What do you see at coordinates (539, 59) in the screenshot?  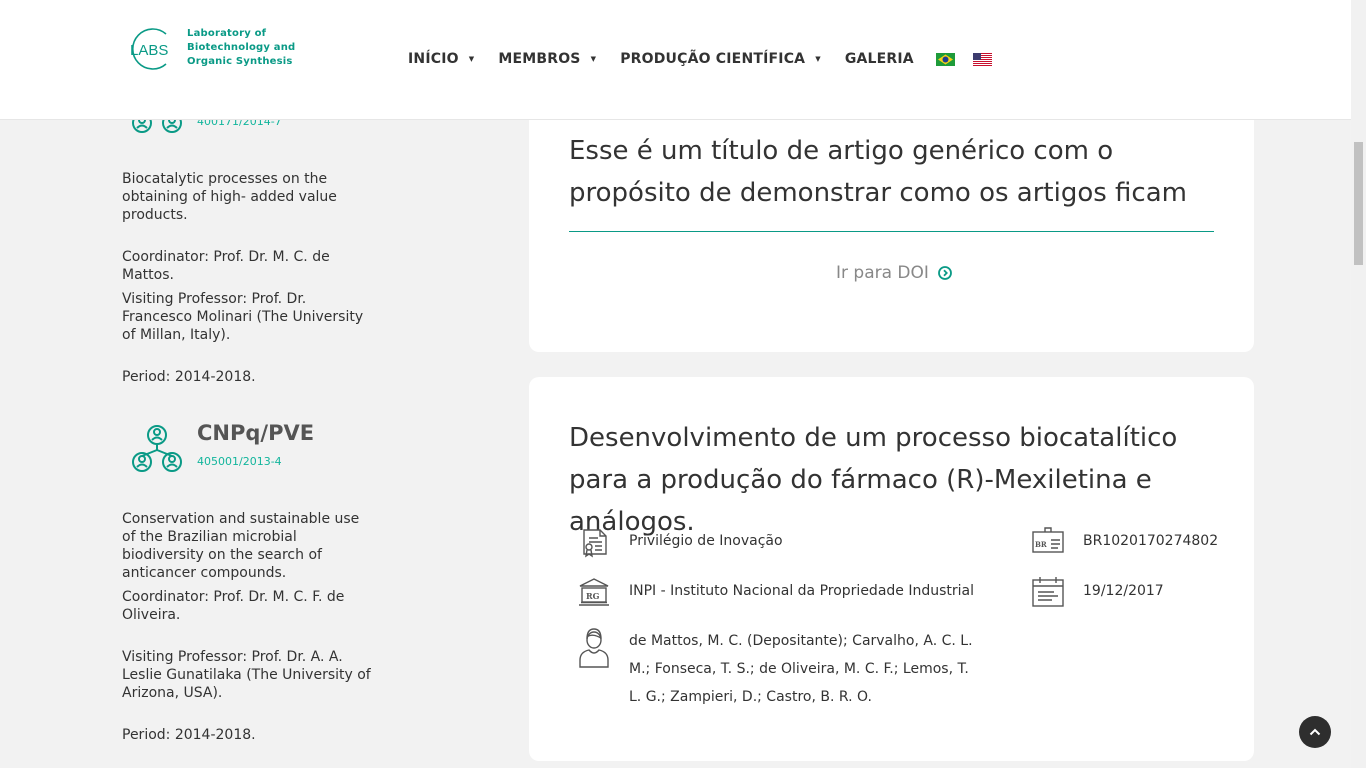 I see `nav-label: MEMBROS` at bounding box center [539, 59].